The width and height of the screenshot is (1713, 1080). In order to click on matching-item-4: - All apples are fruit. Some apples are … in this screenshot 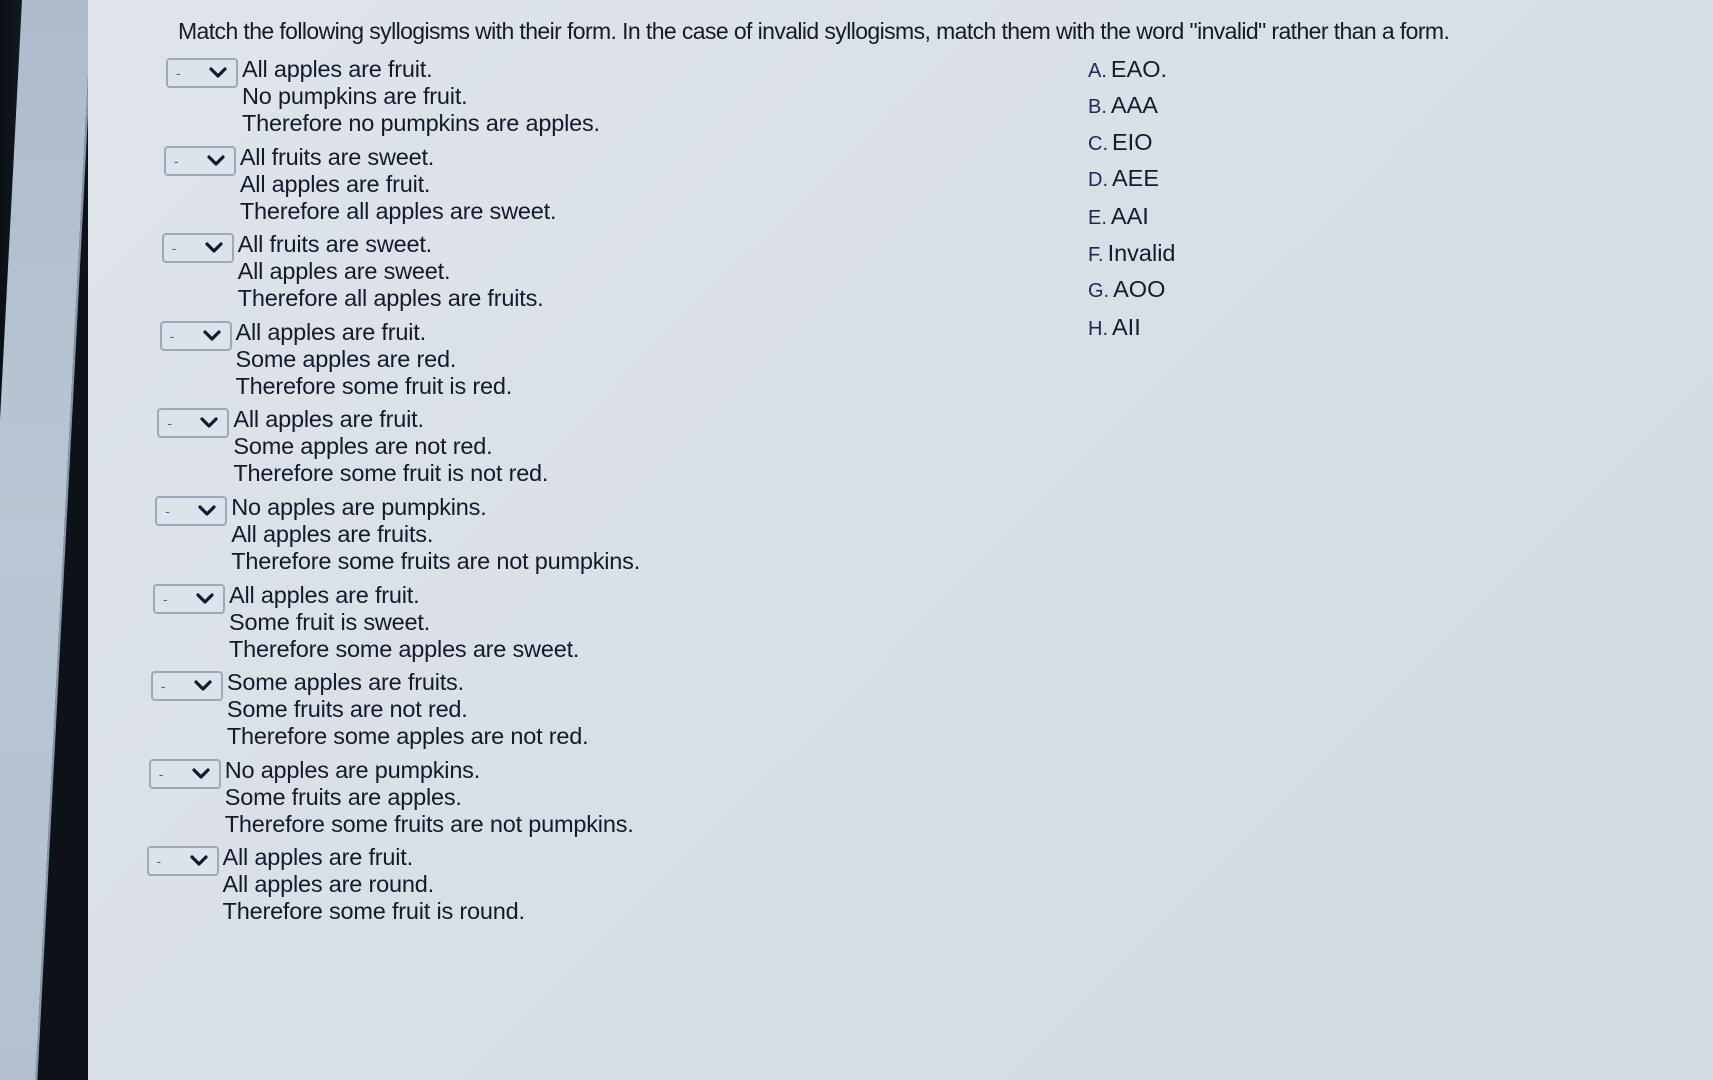, I will do `click(336, 359)`.